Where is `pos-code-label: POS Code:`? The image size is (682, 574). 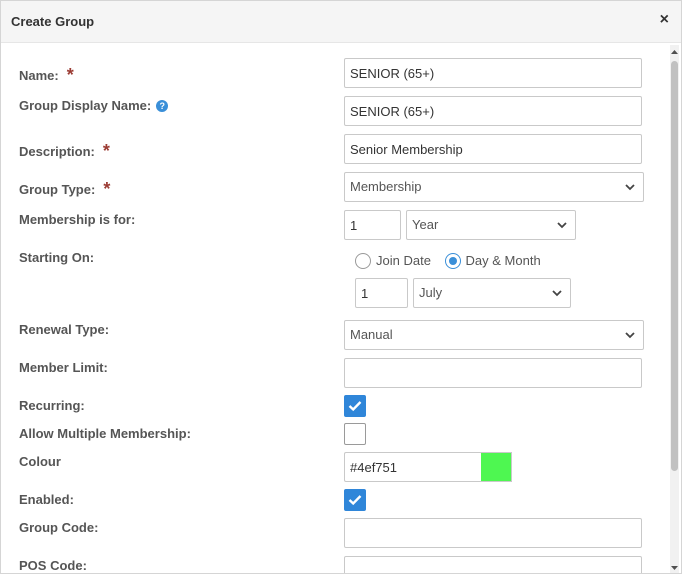 pos-code-label: POS Code: is located at coordinates (53, 565).